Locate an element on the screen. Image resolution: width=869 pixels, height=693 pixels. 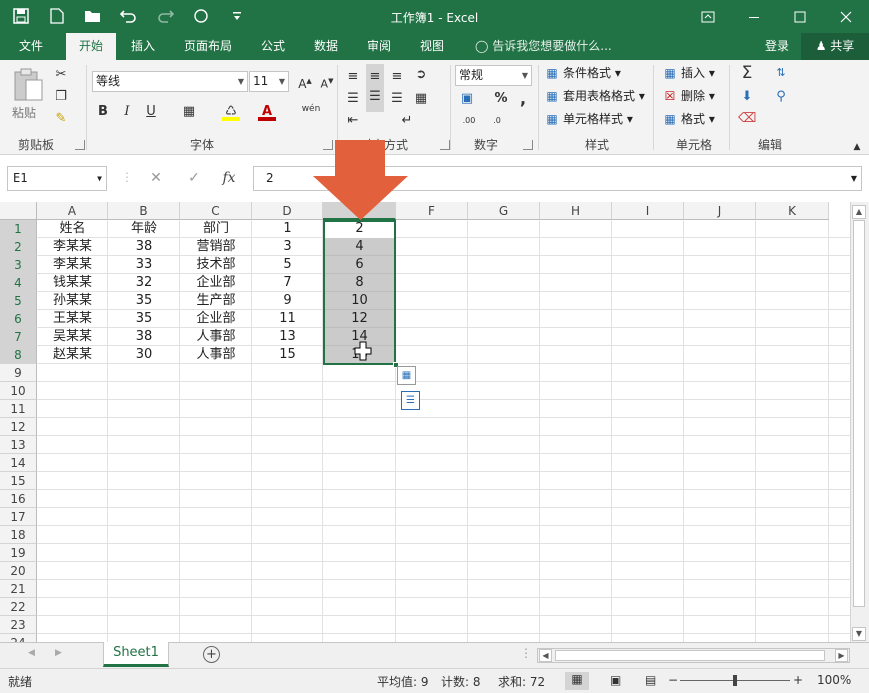
format-painter-icon: ✎ is located at coordinates (61, 119).